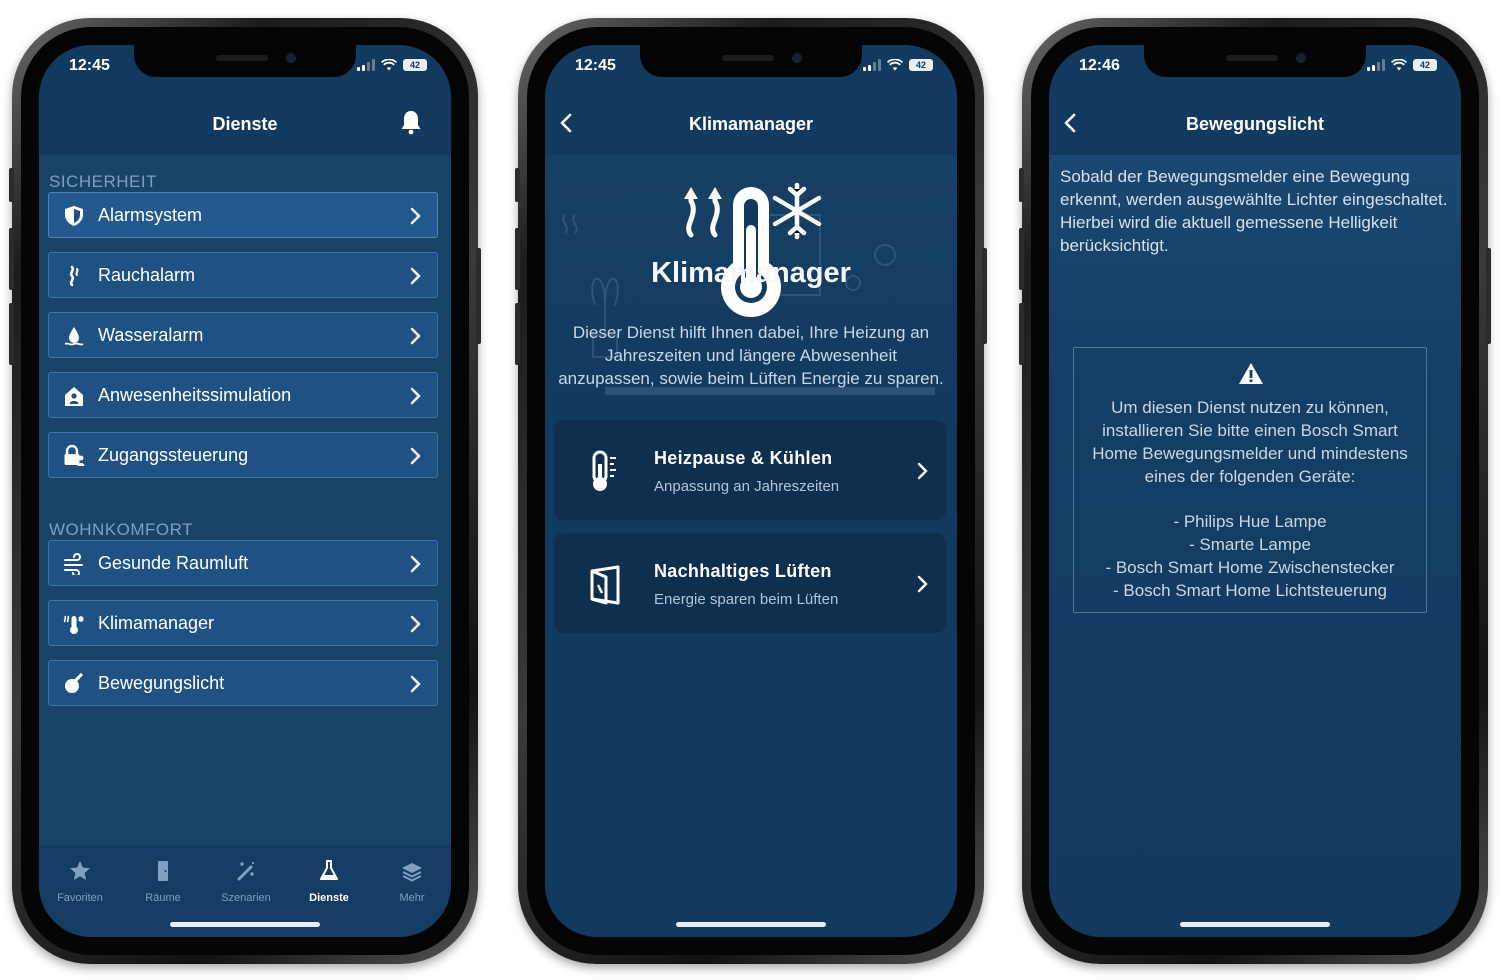 The height and width of the screenshot is (980, 1500). Describe the element at coordinates (243, 335) in the screenshot. I see `list-item-wasseralarm: Wasseralarm` at that location.